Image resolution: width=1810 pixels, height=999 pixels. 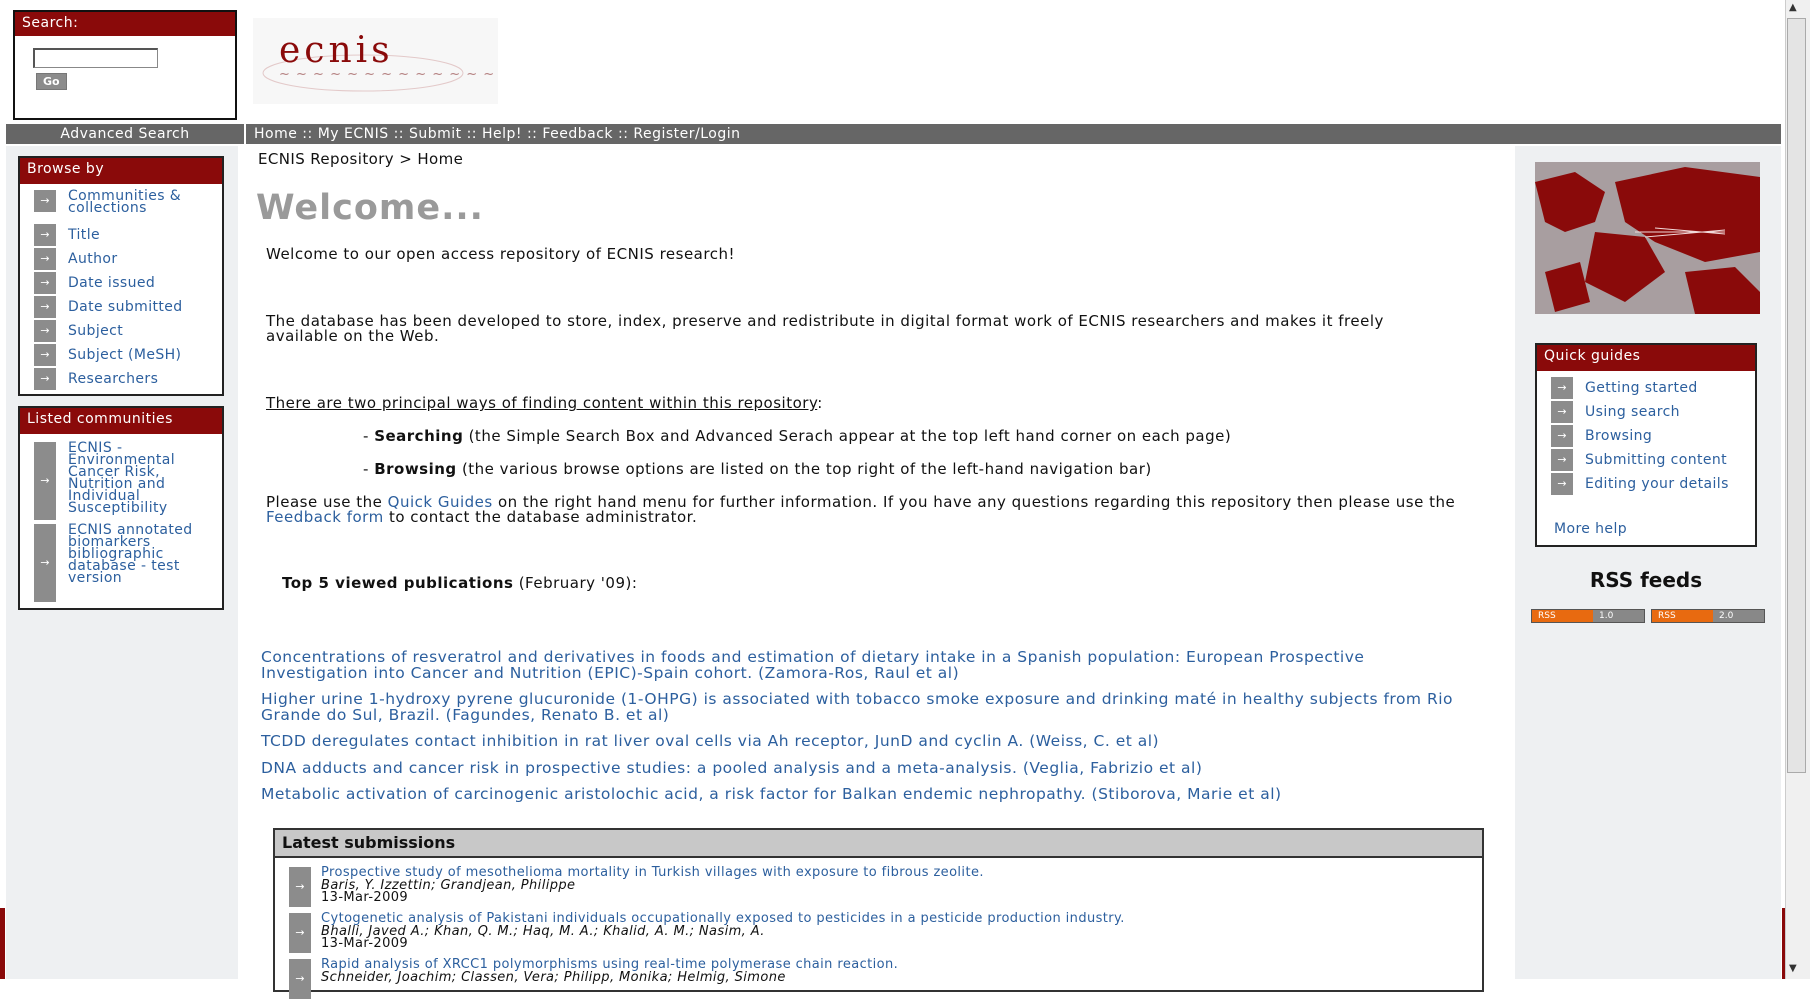 I want to click on nav-my-ecnis: My ECNIS, so click(x=353, y=134).